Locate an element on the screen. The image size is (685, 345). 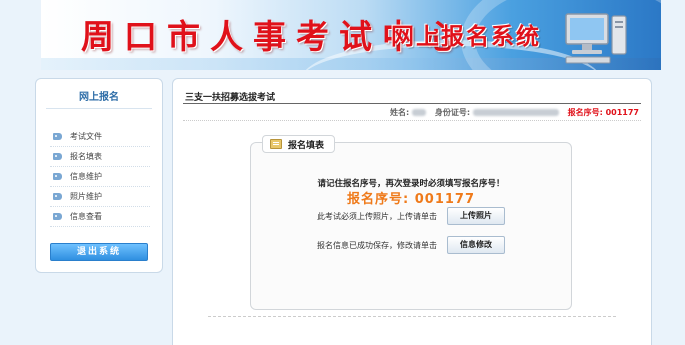
sidebar-item-info-view: 信息查看 is located at coordinates (100, 217).